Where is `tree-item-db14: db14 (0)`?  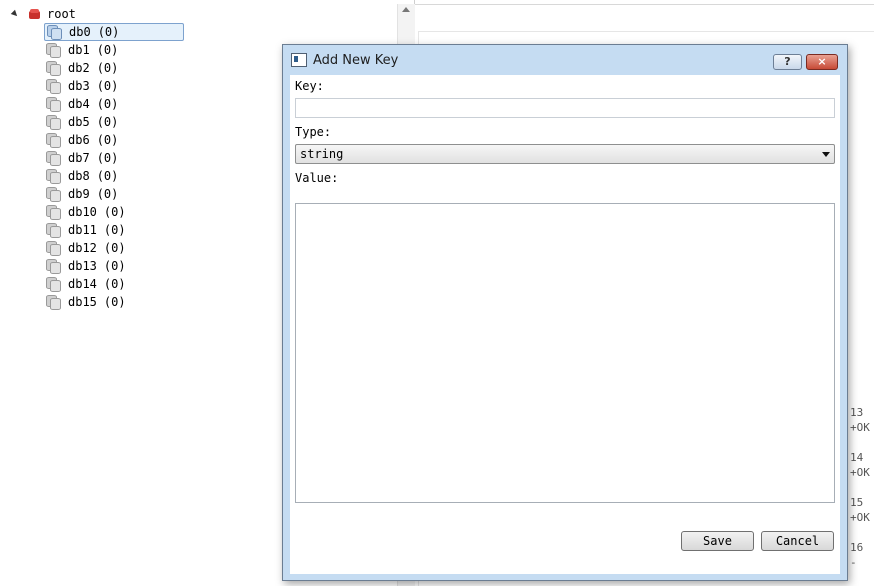
tree-item-db14: db14 (0) is located at coordinates (114, 284).